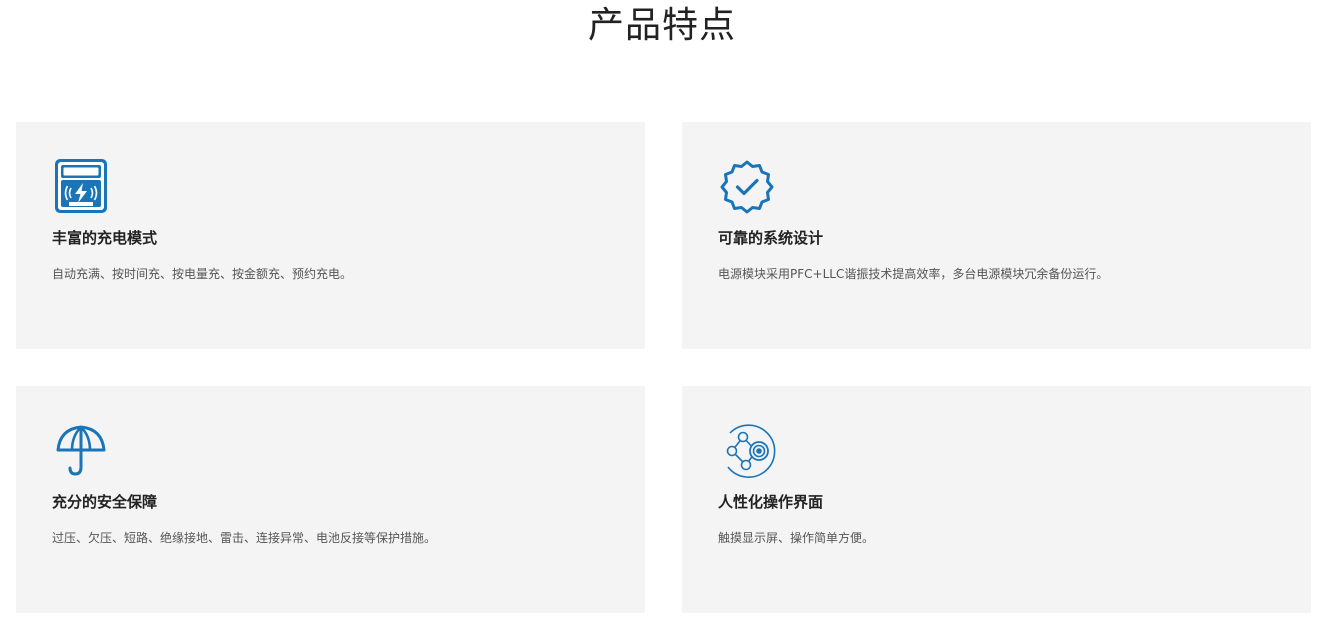  What do you see at coordinates (244, 538) in the screenshot?
I see `feature-description: 过压、欠压、短路、绝缘接地、雷击、连接异常、电池反接等保护措施。` at bounding box center [244, 538].